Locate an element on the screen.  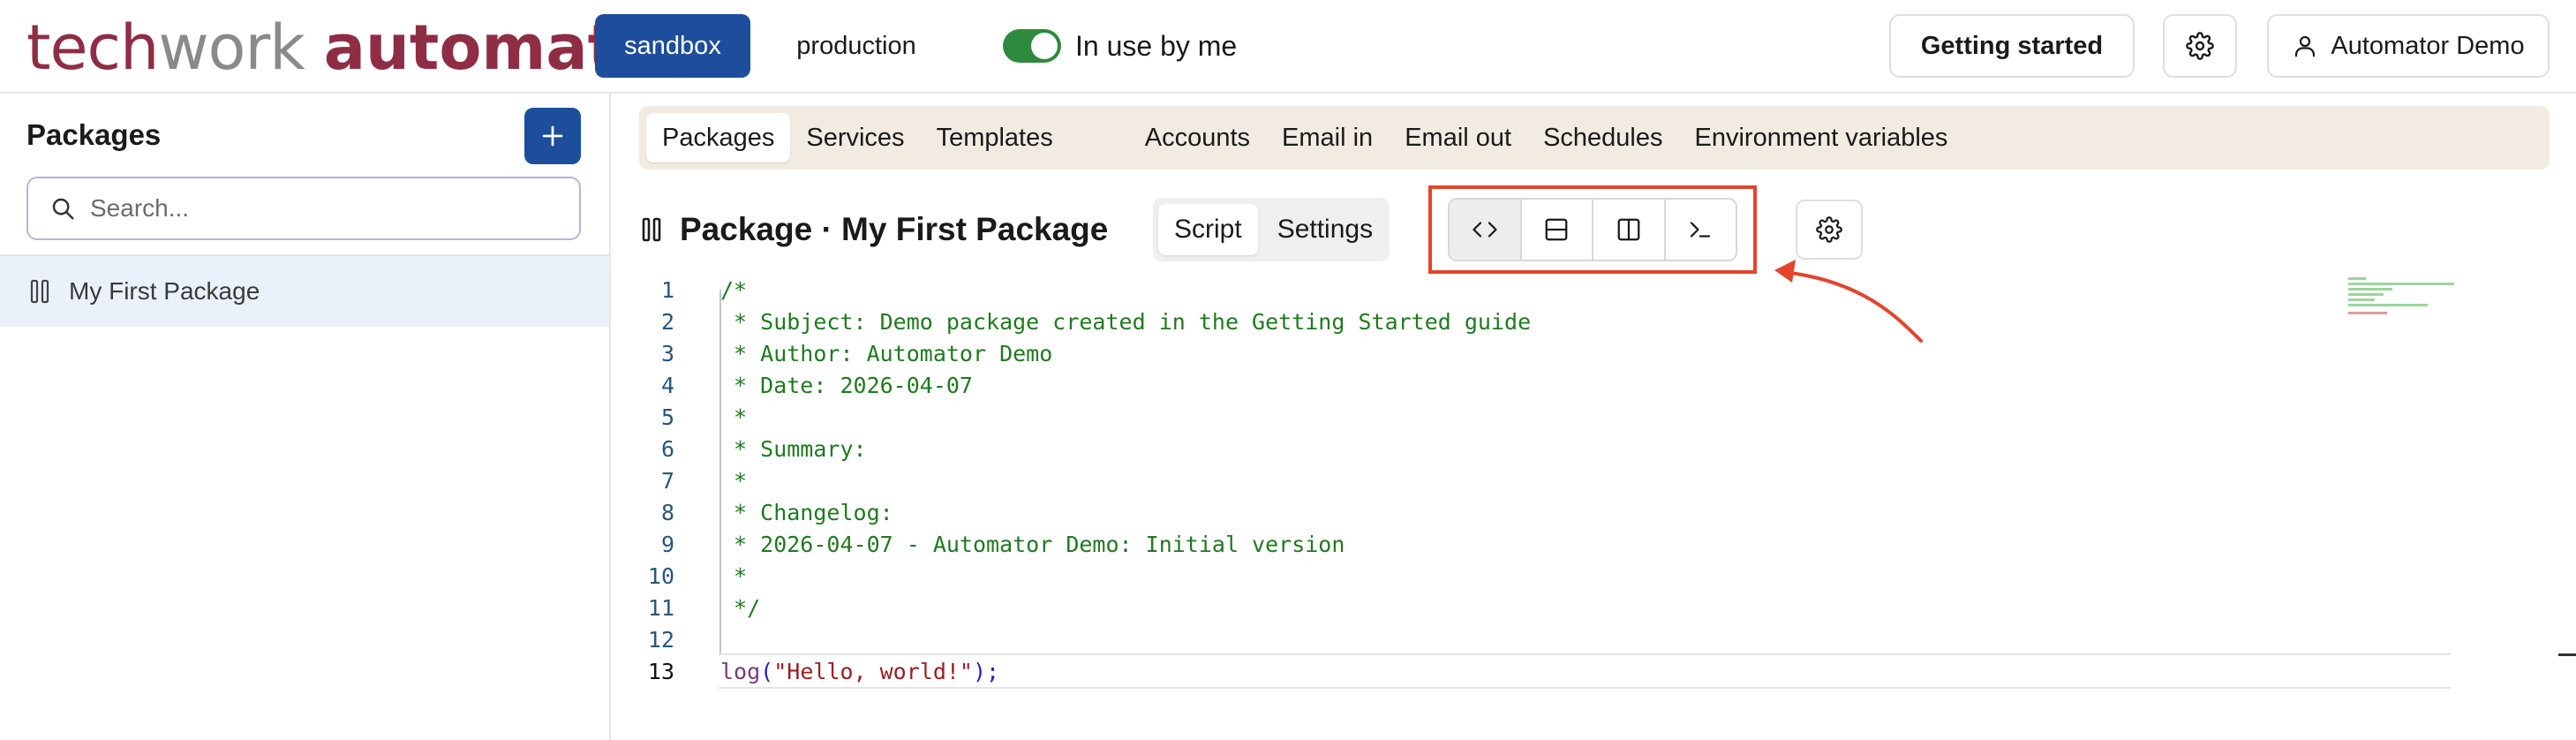
line-number: 12 is located at coordinates (661, 639).